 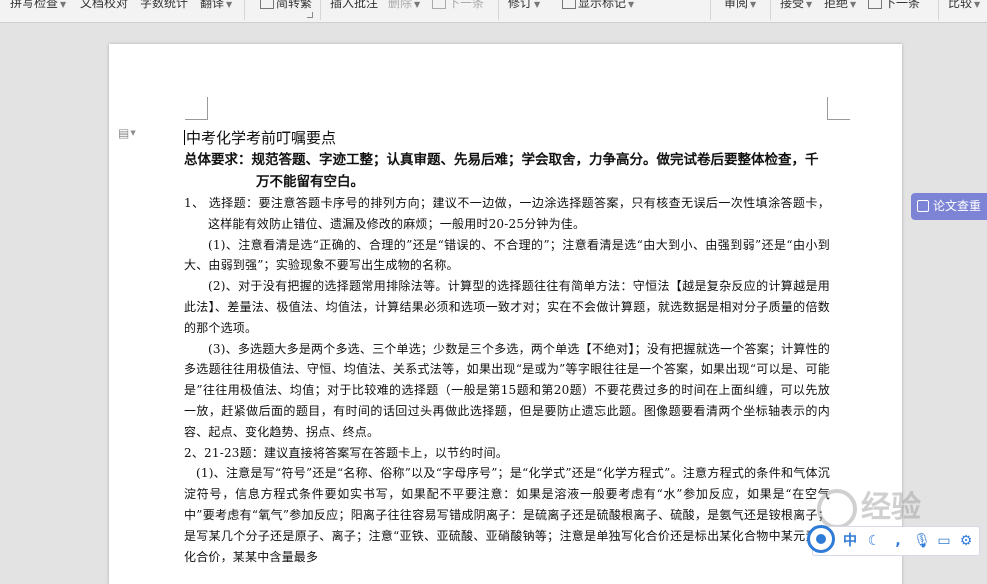 I want to click on ime-logo-icon, so click(x=821, y=539).